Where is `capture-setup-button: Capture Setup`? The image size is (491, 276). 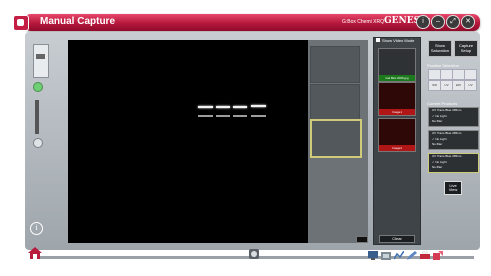
capture-setup-button: Capture Setup is located at coordinates (466, 48).